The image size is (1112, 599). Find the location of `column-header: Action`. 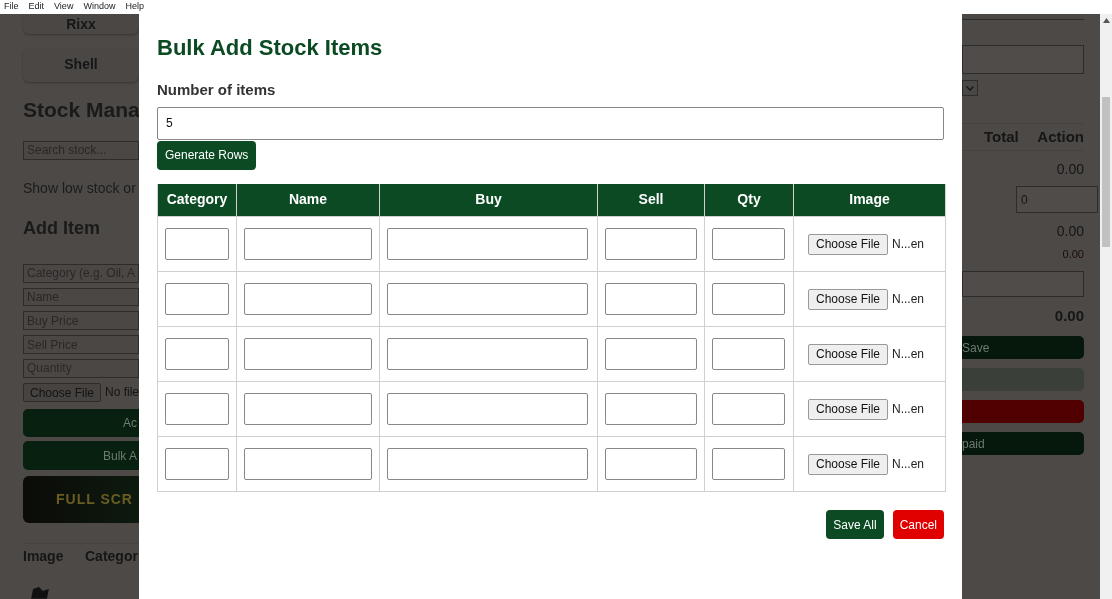

column-header: Action is located at coordinates (1060, 136).